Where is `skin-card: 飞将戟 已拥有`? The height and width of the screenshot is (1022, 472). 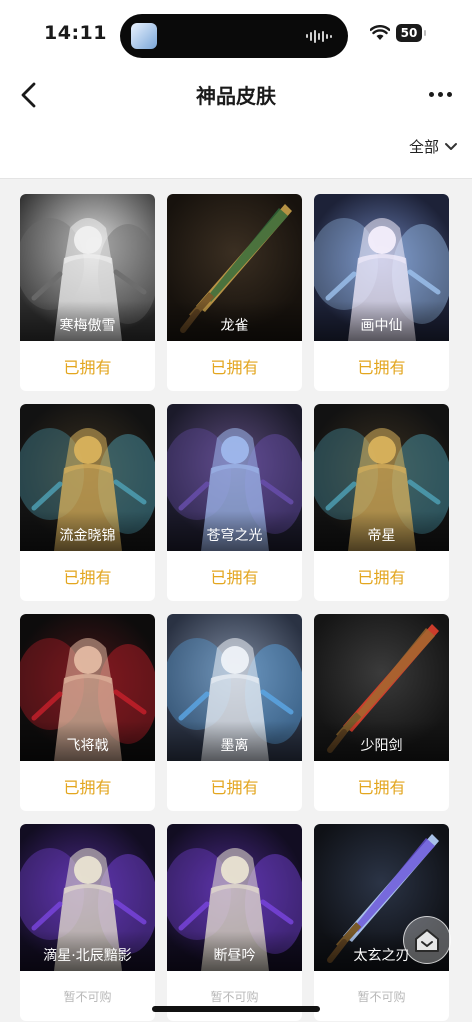
skin-card: 飞将戟 已拥有 is located at coordinates (87, 712).